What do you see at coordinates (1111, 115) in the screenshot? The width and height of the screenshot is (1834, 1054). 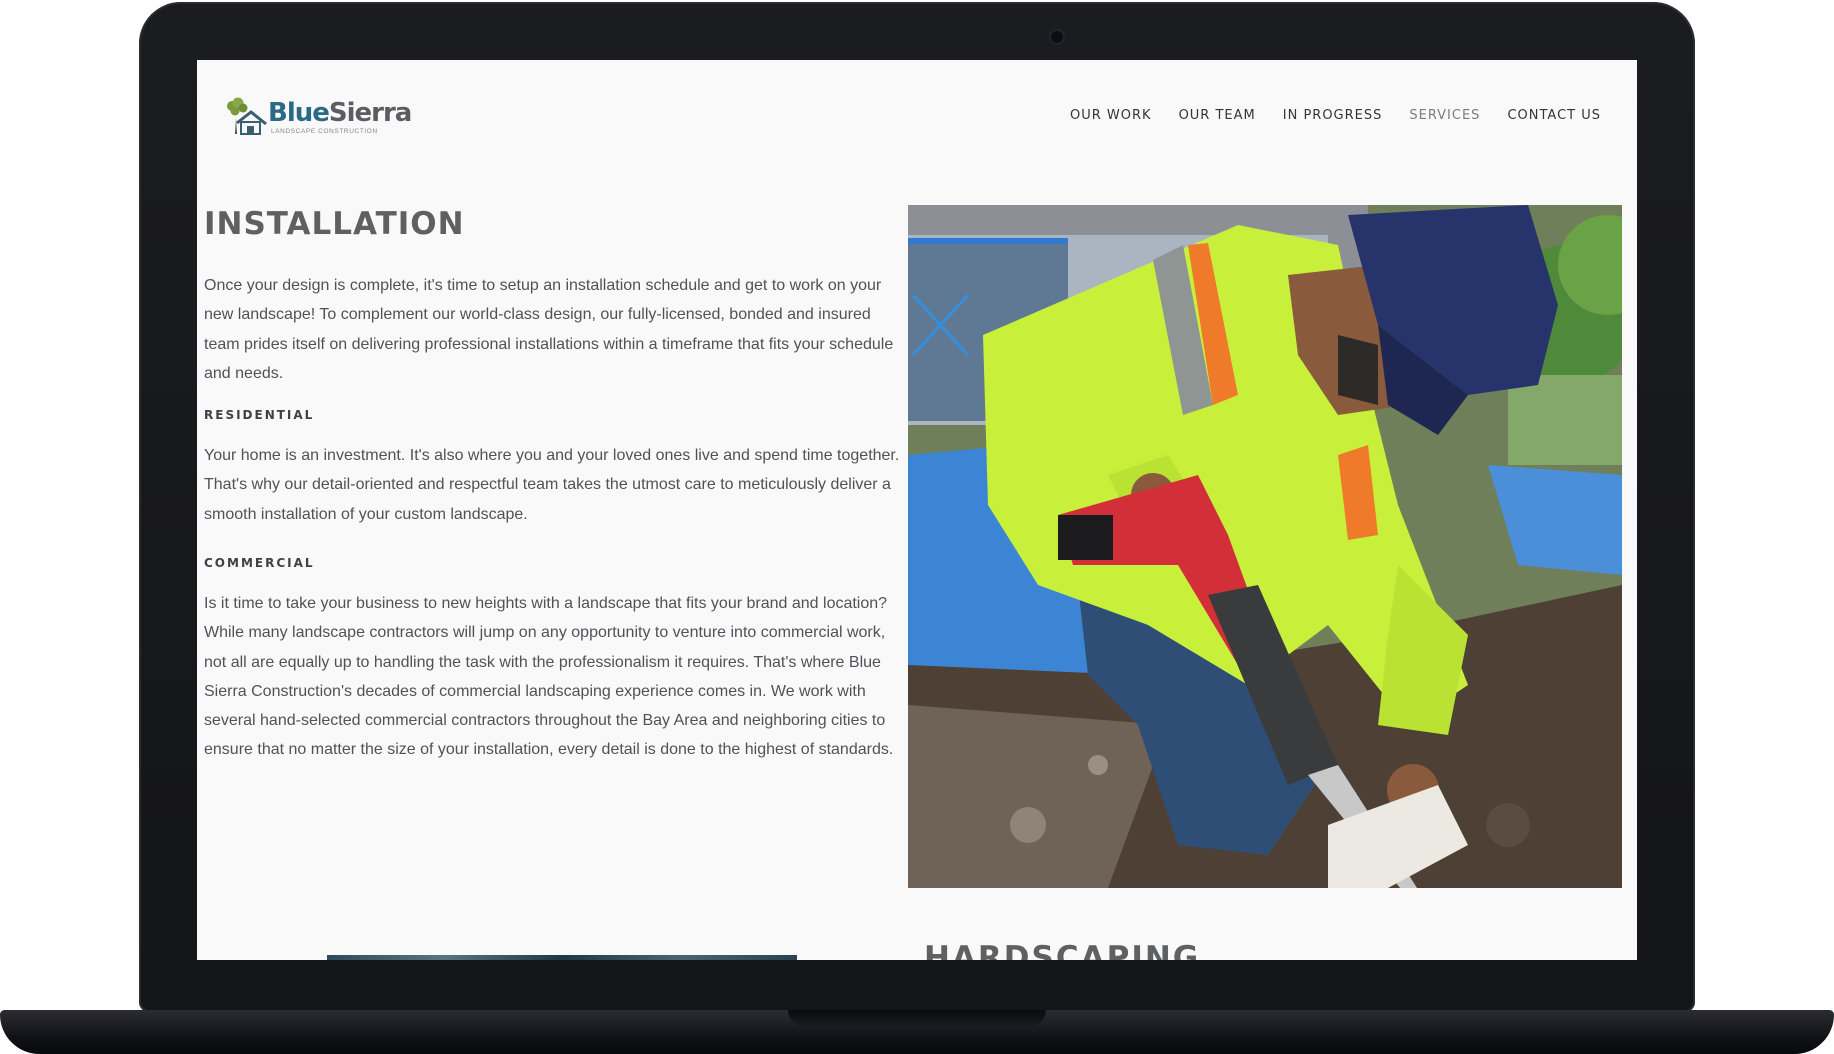 I see `nav-our-work: OUR WORK` at bounding box center [1111, 115].